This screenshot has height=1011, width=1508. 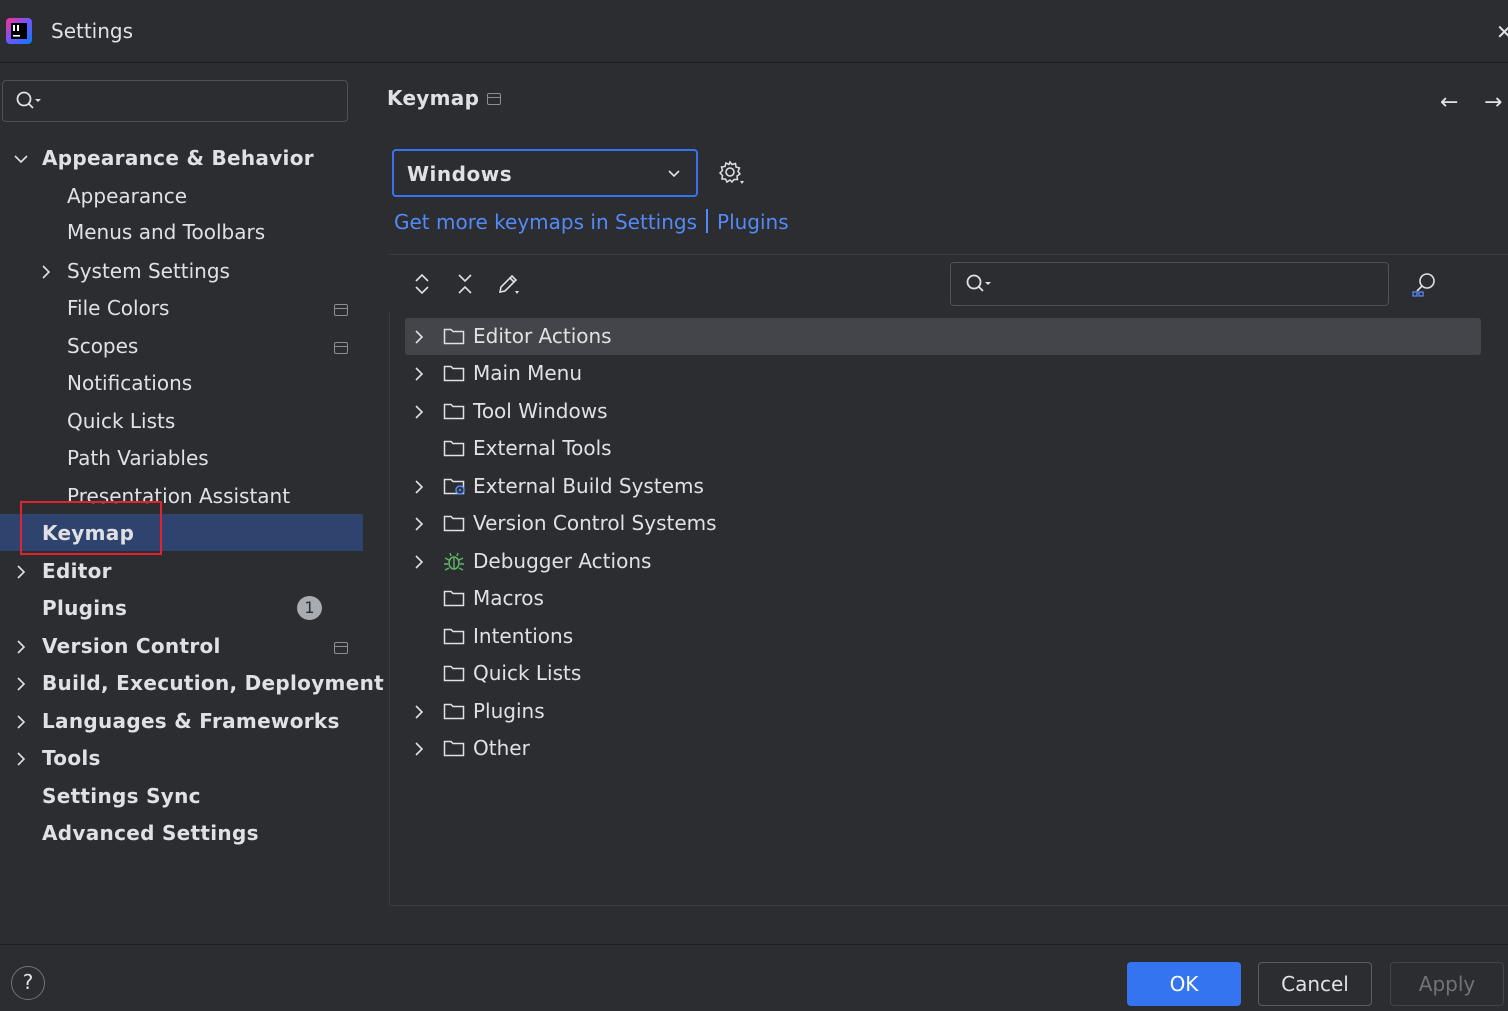 What do you see at coordinates (523, 636) in the screenshot?
I see `tree-item-intentions: Intentions` at bounding box center [523, 636].